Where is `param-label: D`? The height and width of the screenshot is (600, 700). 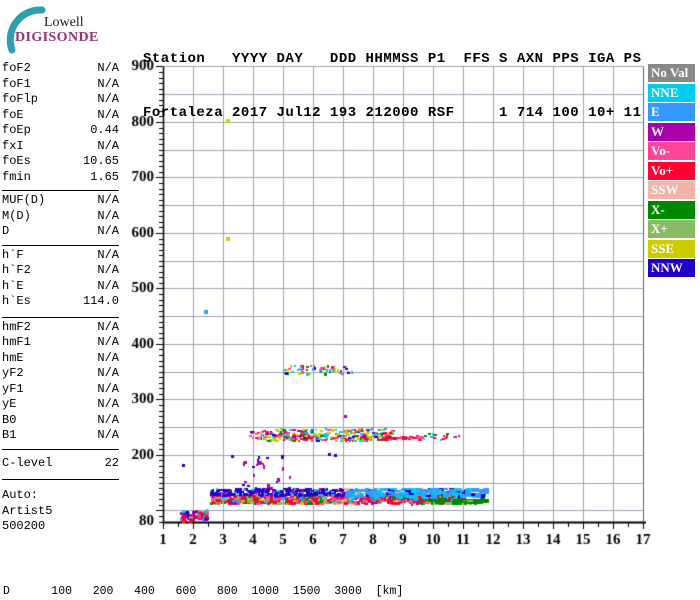 param-label: D is located at coordinates (6, 231).